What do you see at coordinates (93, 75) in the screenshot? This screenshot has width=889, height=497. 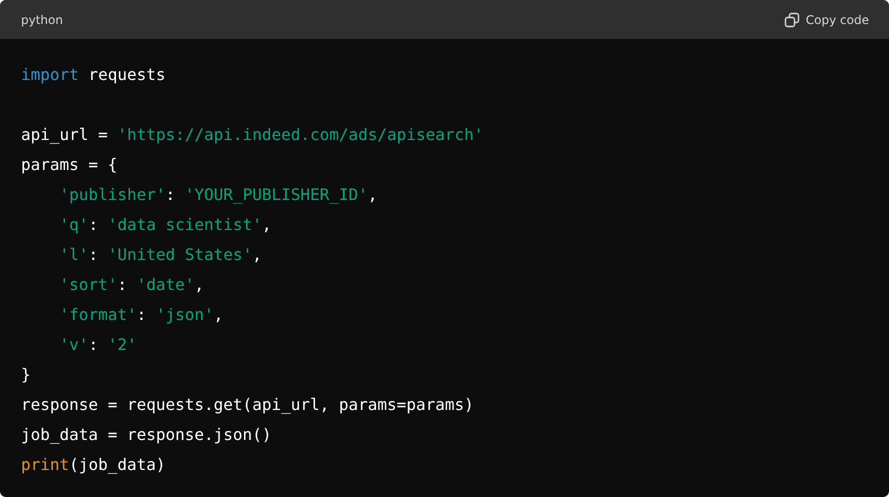 I see `code-line: import requests` at bounding box center [93, 75].